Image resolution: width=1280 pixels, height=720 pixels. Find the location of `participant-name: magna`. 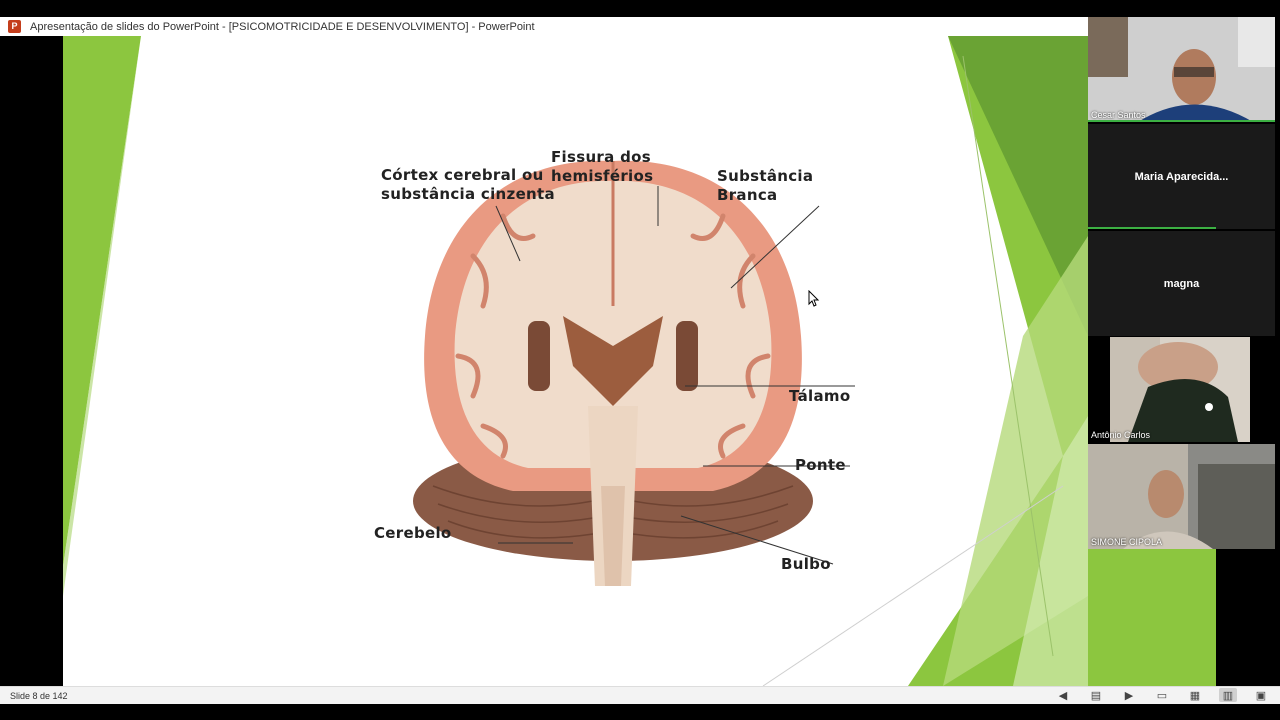

participant-name: magna is located at coordinates (1181, 283).